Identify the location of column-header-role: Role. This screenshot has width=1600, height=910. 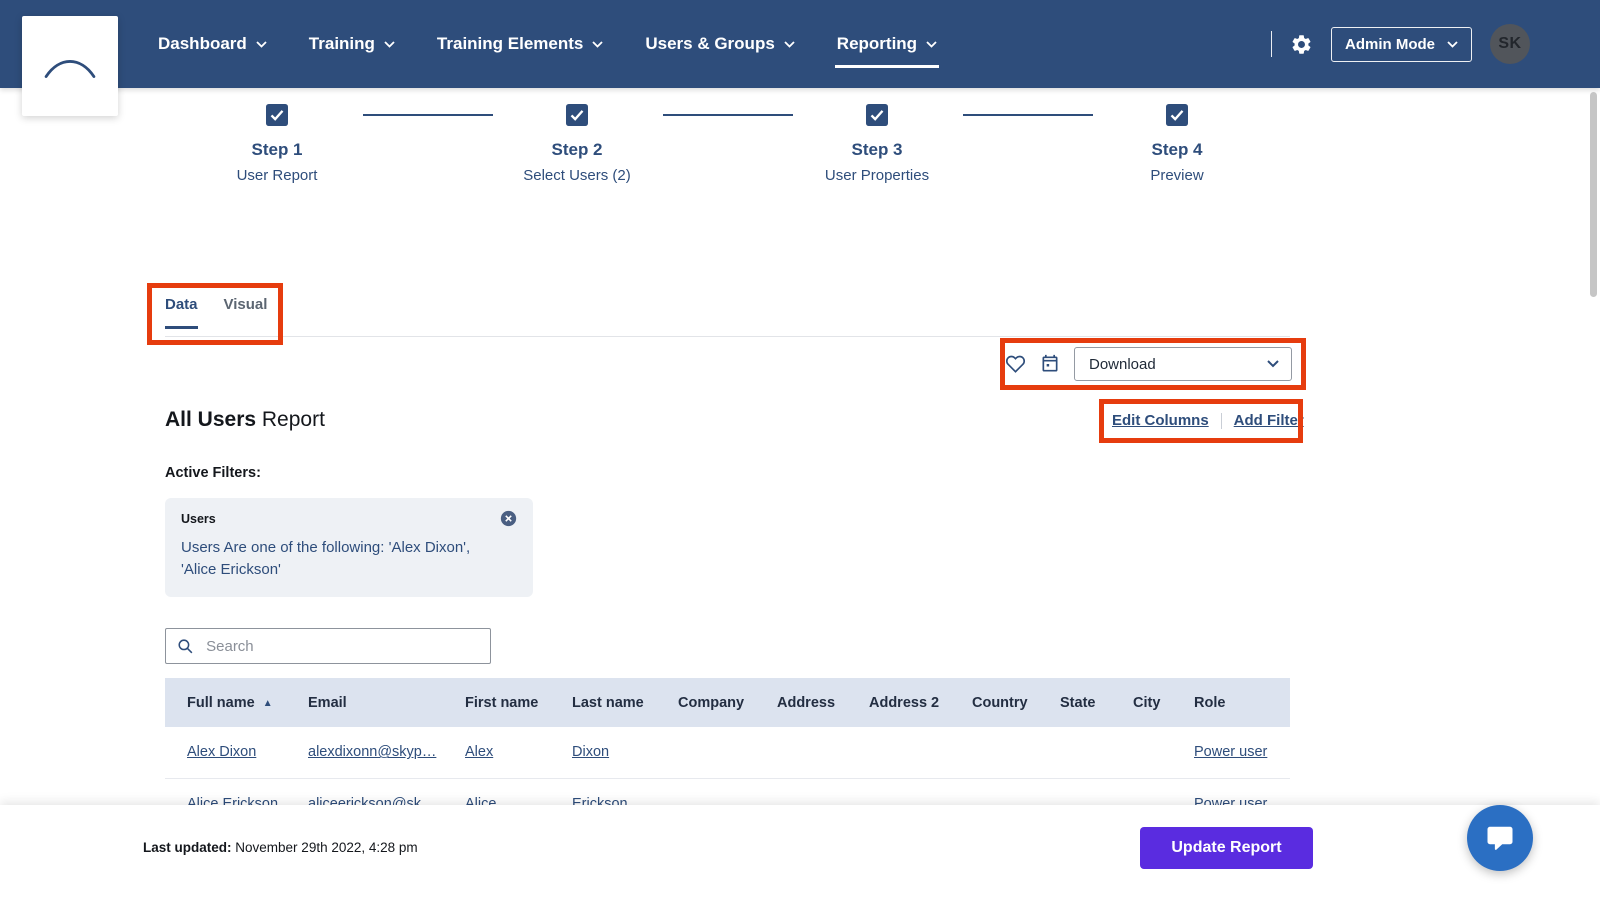
(1234, 702).